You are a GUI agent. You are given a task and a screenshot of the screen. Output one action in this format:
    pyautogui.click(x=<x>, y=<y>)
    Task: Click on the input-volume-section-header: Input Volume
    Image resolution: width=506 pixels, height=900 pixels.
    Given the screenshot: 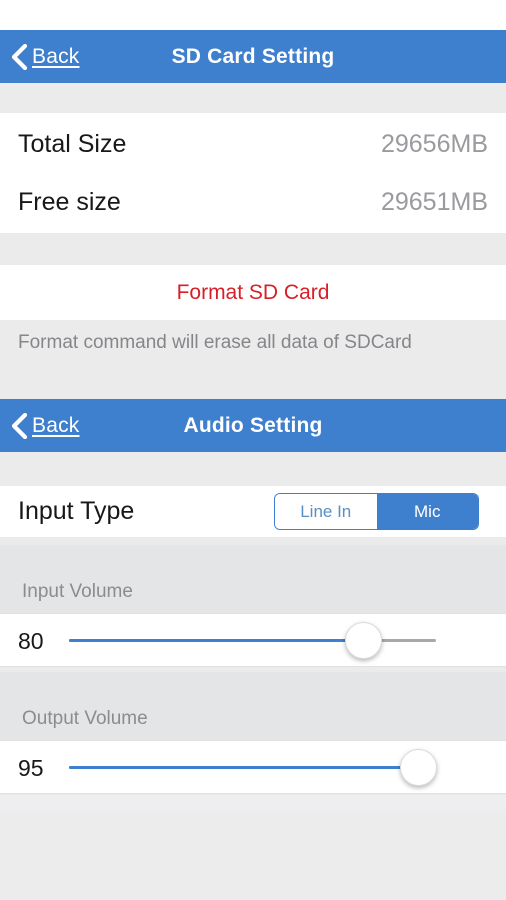 What is the action you would take?
    pyautogui.click(x=253, y=579)
    